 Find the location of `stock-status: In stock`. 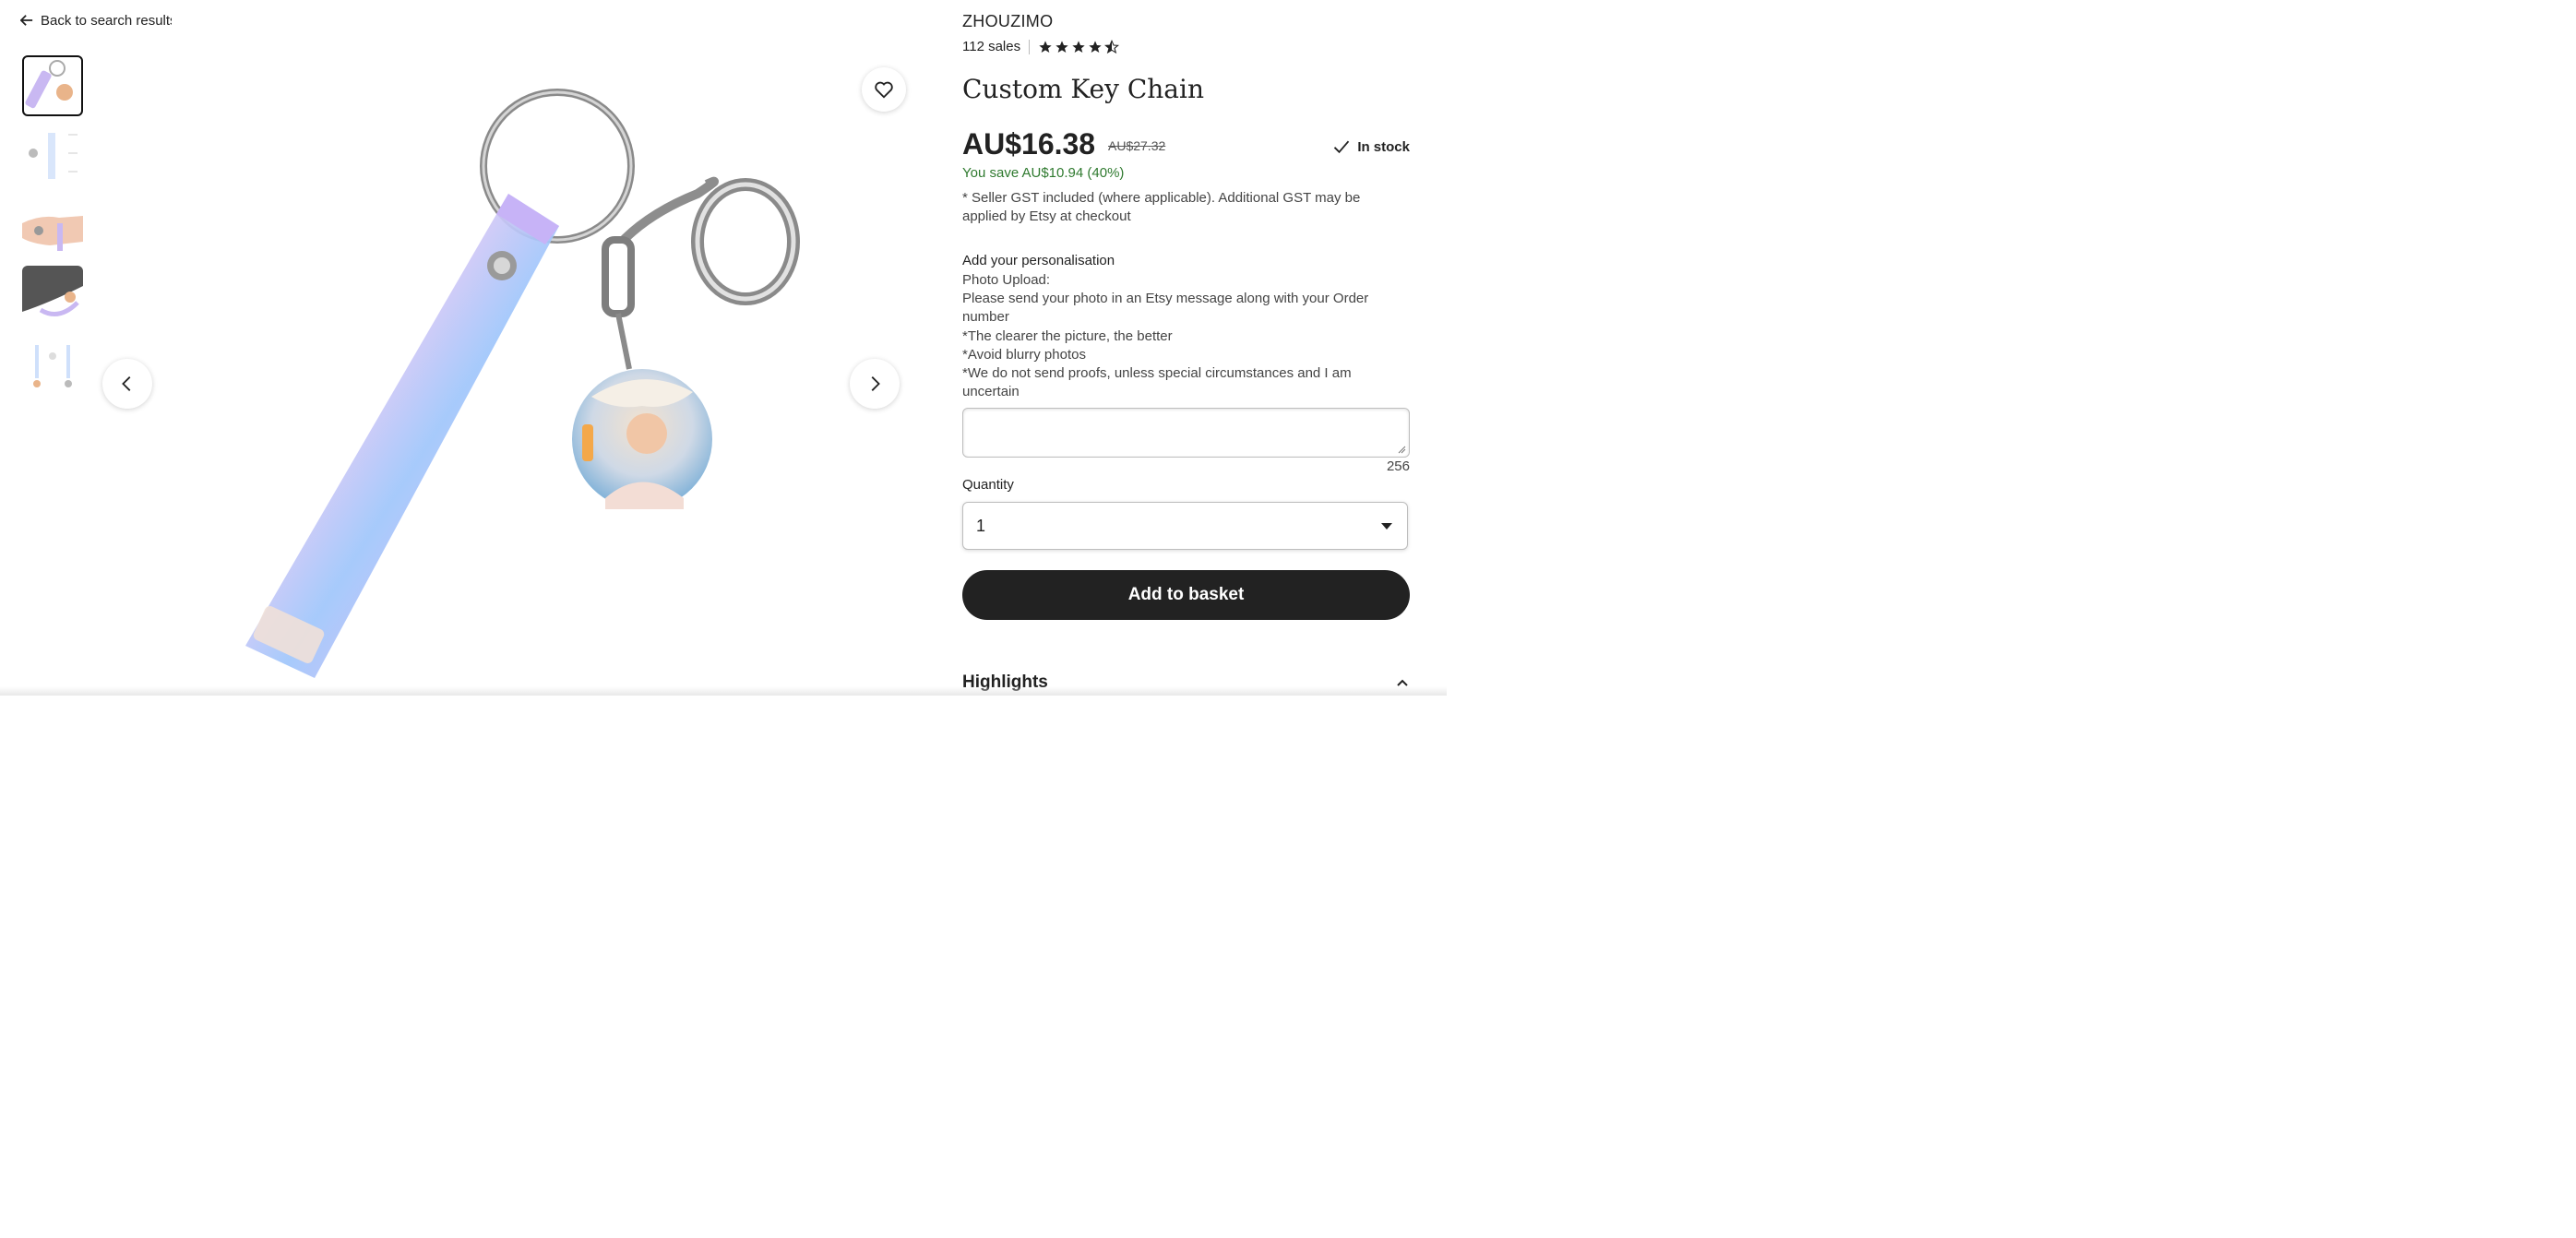

stock-status: In stock is located at coordinates (1371, 146).